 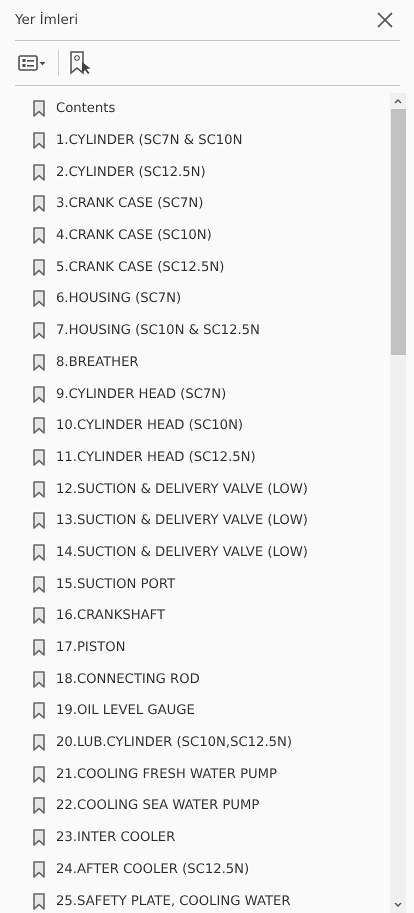 What do you see at coordinates (182, 520) in the screenshot?
I see `bookmark-item: 13.SUCTION & DELIVERY VALVE (LOW)` at bounding box center [182, 520].